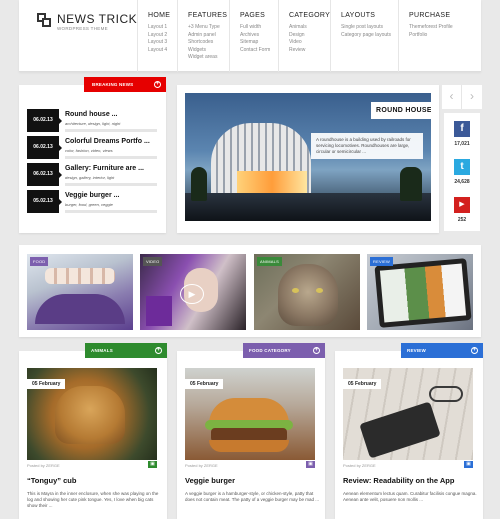 This screenshot has height=519, width=500. Describe the element at coordinates (452, 97) in the screenshot. I see `prev-arrow-icon: ‹` at that location.